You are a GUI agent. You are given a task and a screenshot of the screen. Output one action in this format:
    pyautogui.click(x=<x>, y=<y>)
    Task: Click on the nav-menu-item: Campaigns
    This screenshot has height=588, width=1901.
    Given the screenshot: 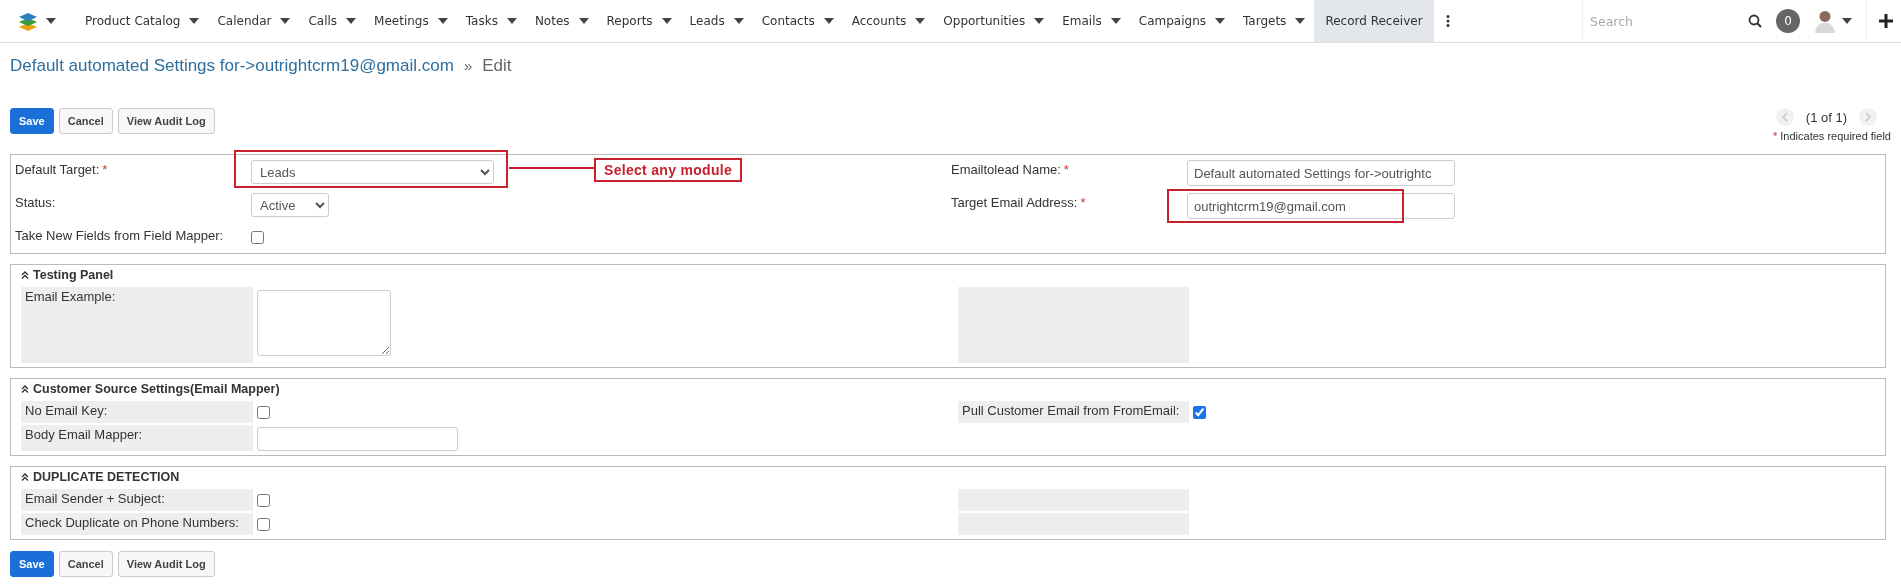 What is the action you would take?
    pyautogui.click(x=1181, y=21)
    